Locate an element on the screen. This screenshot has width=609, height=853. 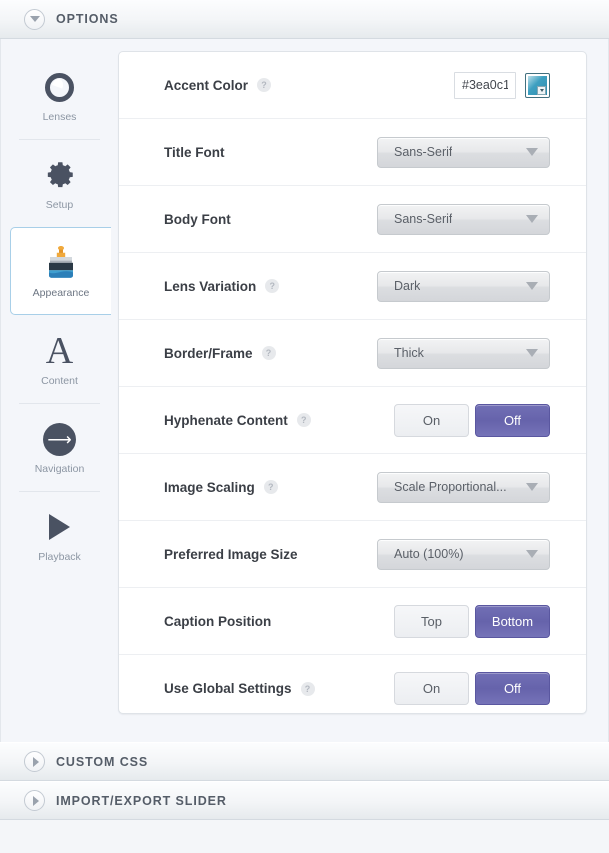
setting-control is located at coordinates (502, 85).